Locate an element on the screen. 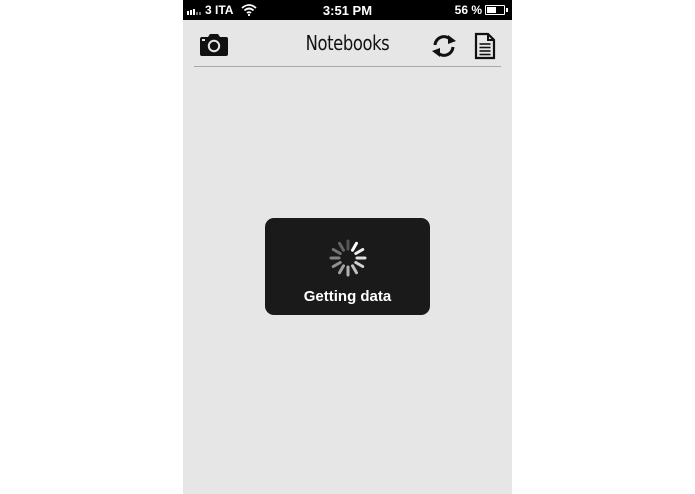  document-icon is located at coordinates (485, 46).